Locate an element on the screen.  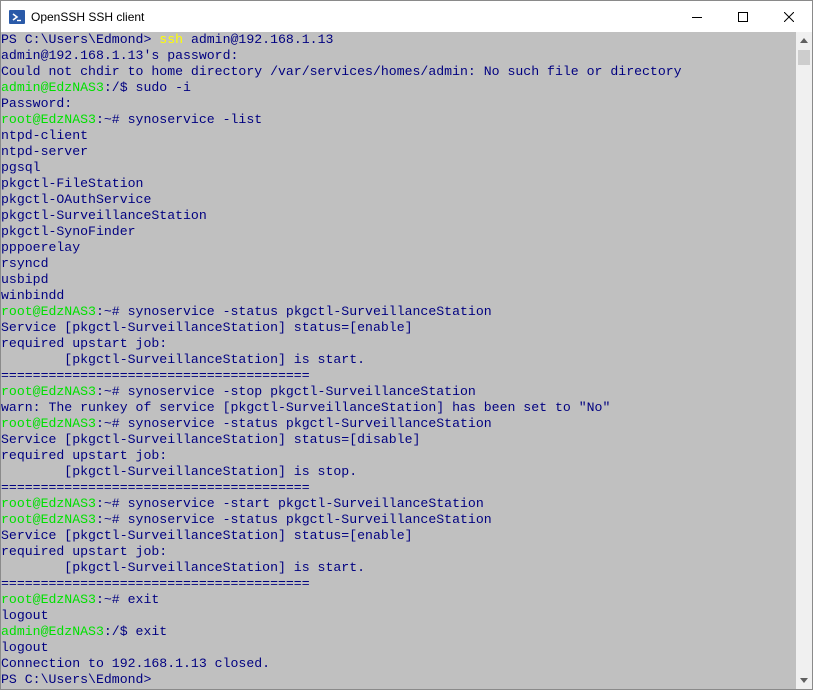
scroll-up-button is located at coordinates (804, 40).